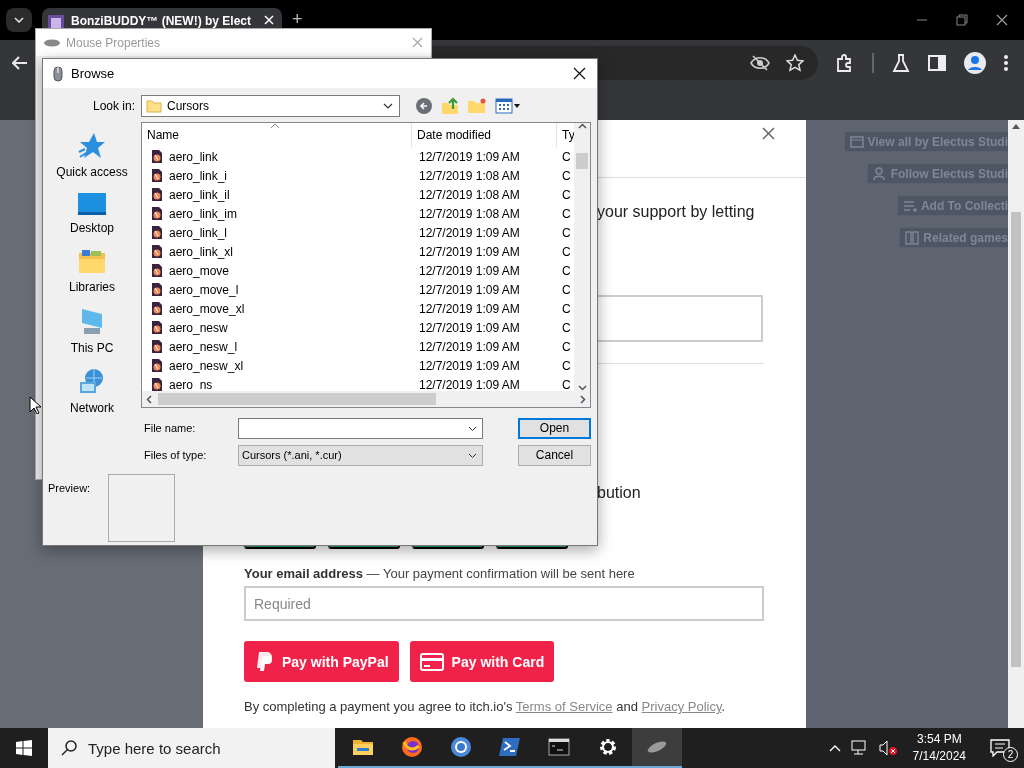 This screenshot has width=1024, height=768. I want to click on email-label: Your email address — Your payment confirmation will be sent here, so click(439, 573).